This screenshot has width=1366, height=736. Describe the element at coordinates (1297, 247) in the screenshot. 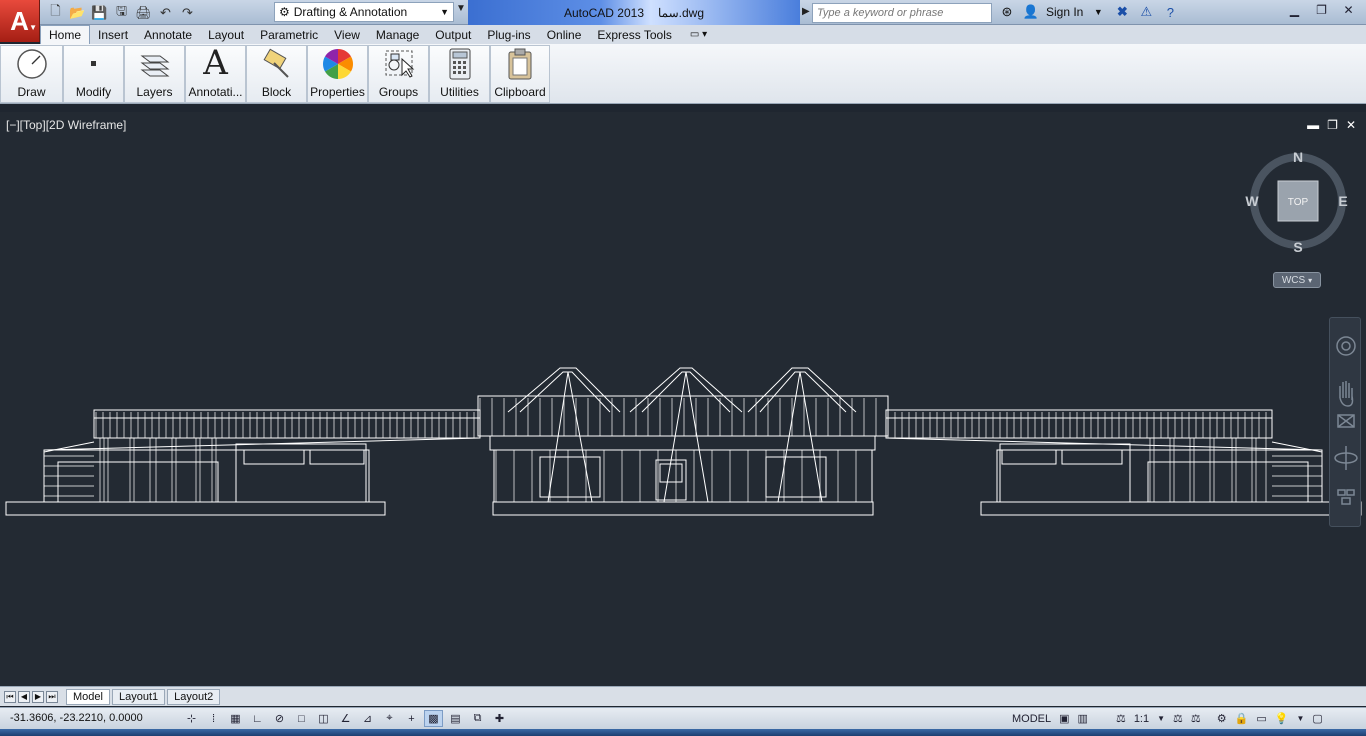

I see `compass-south: S` at that location.